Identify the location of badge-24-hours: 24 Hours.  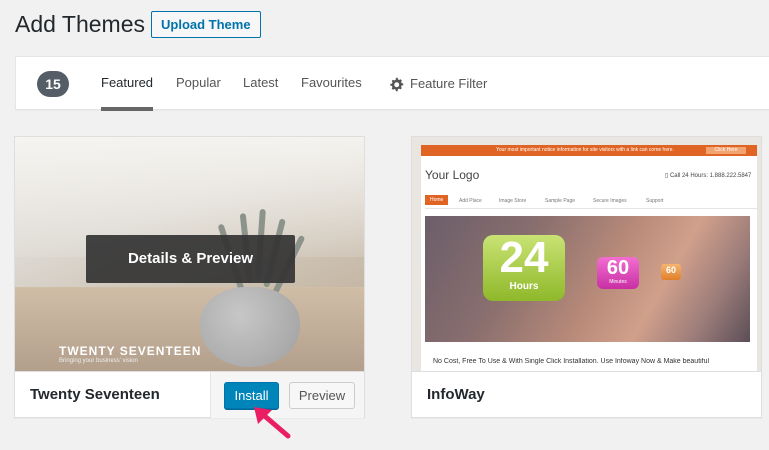
(524, 268).